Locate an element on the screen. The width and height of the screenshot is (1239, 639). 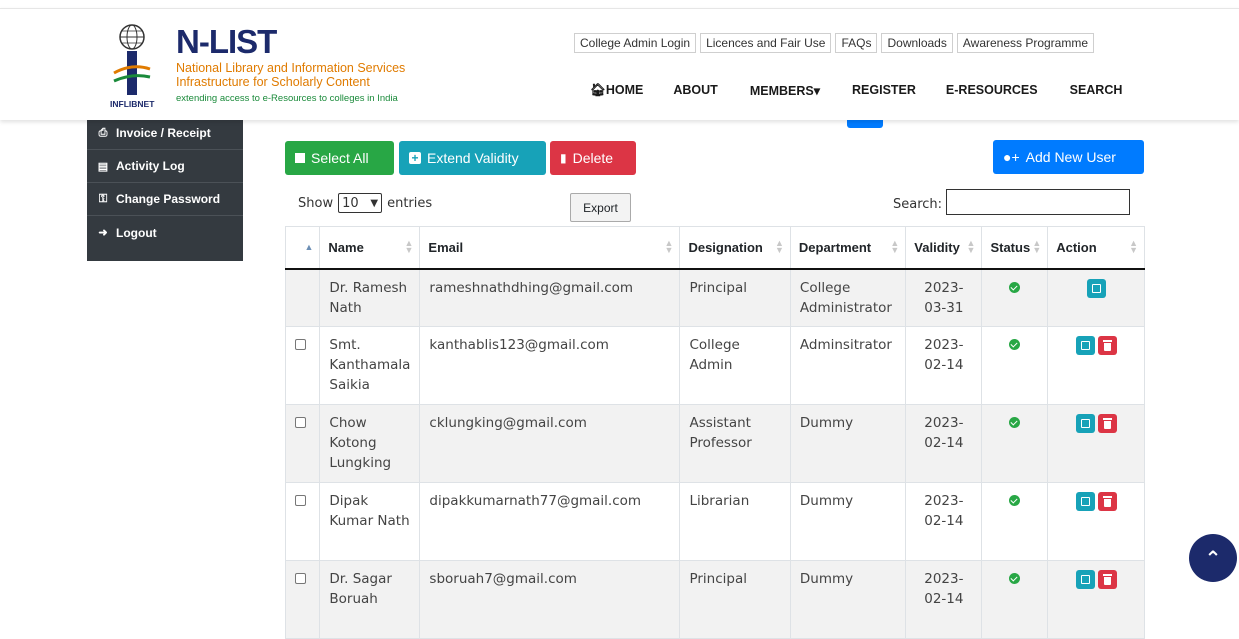
header-designation: Designation ▲ ▼ is located at coordinates (735, 248).